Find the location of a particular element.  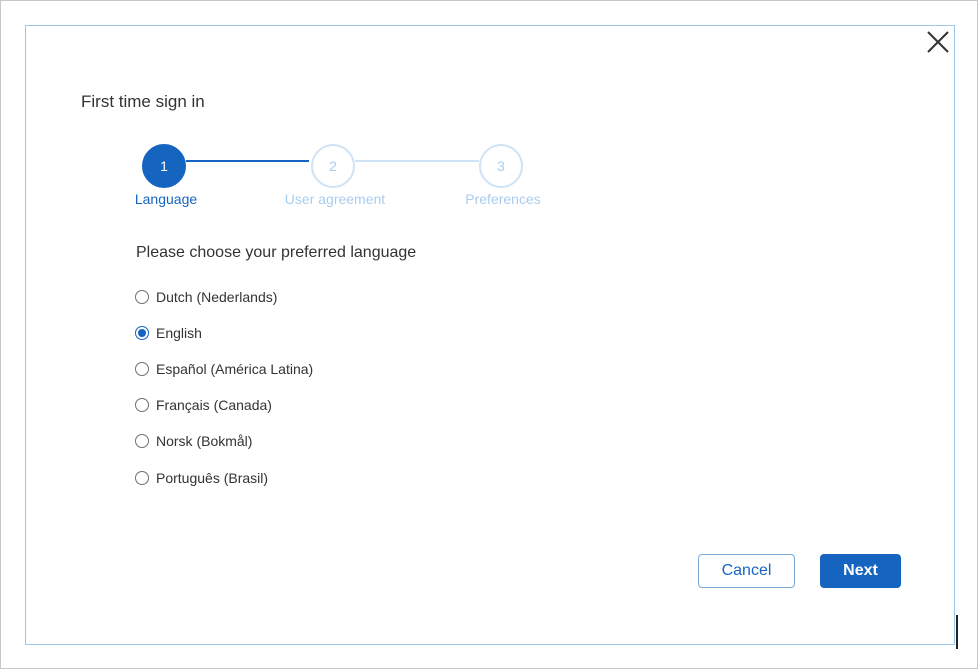

radio-button-selected is located at coordinates (142, 333).